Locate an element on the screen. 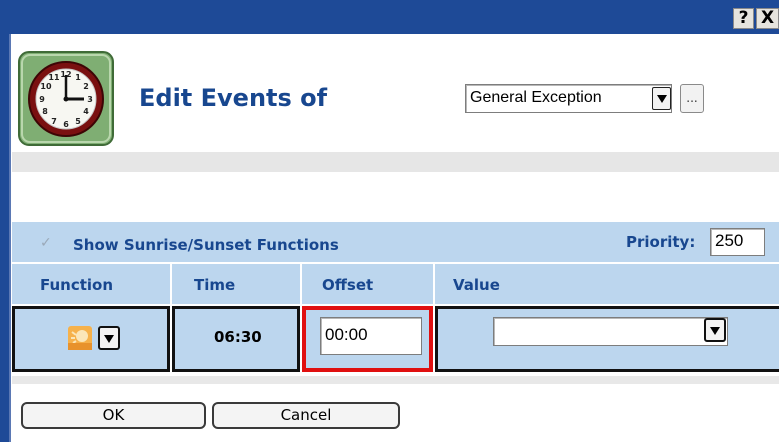  svg-text: 9 is located at coordinates (42, 99).